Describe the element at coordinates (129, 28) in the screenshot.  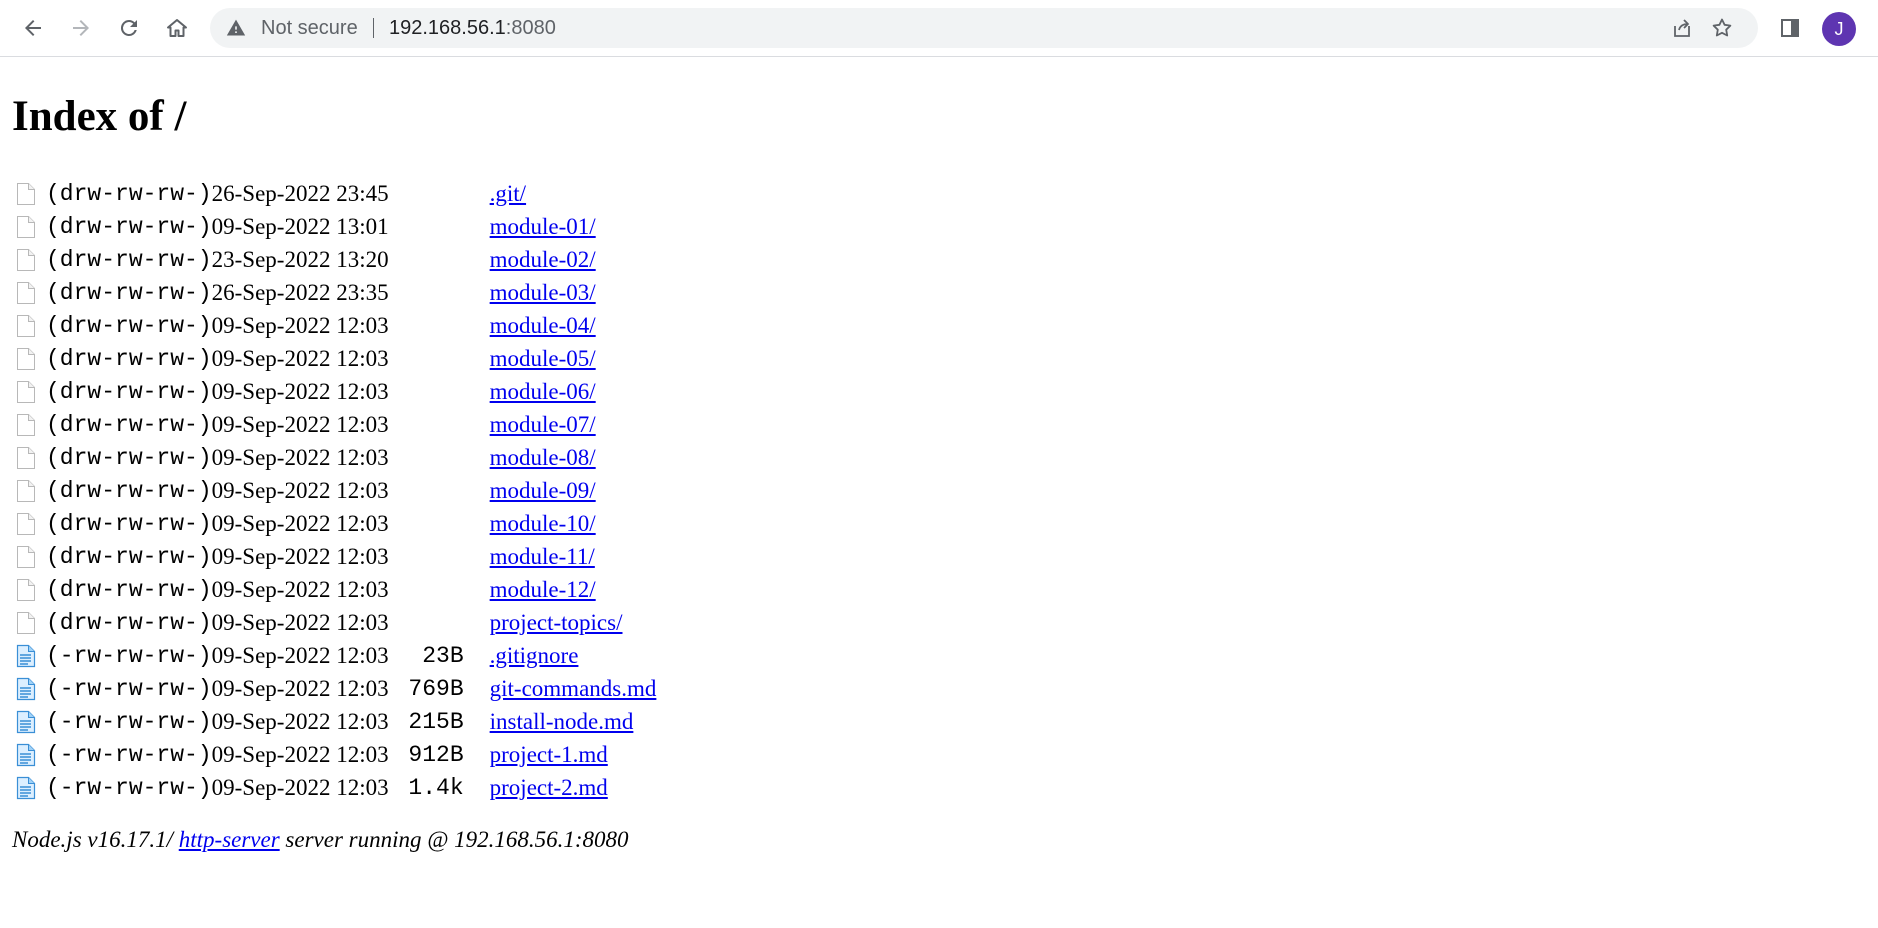
I see `reload-button` at that location.